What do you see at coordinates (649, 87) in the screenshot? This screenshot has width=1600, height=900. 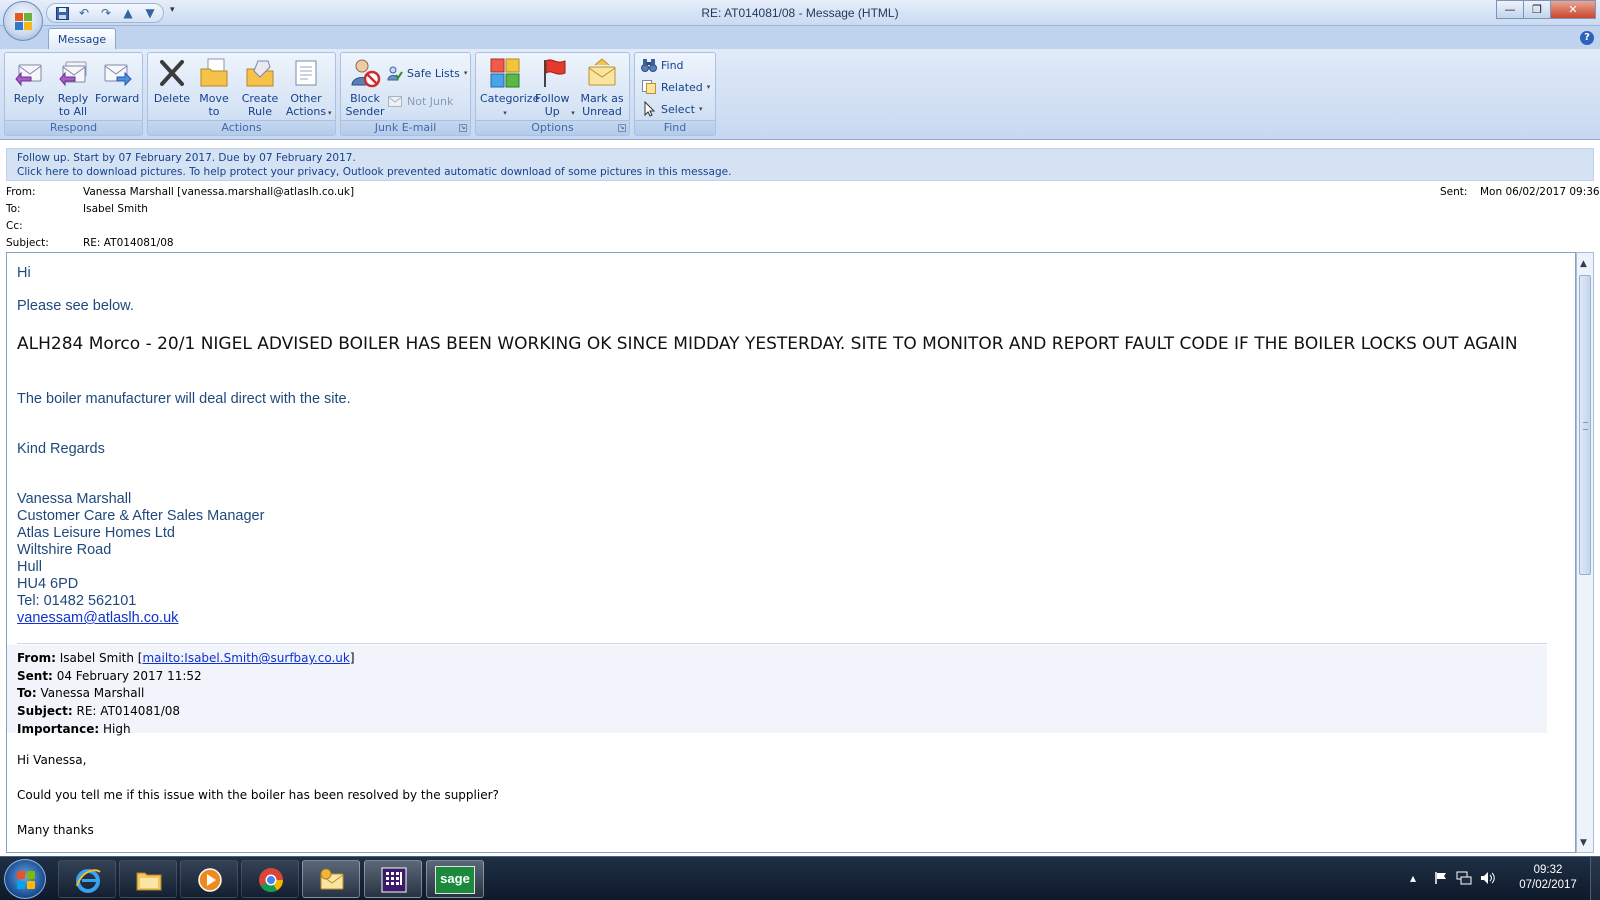 I see `related-icon` at bounding box center [649, 87].